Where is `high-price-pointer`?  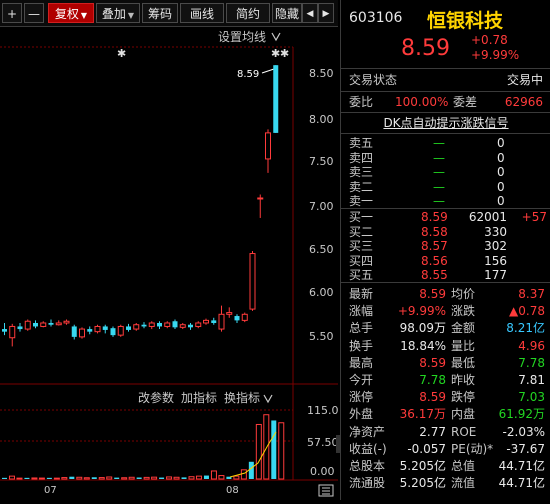
high-price-pointer is located at coordinates (268, 71).